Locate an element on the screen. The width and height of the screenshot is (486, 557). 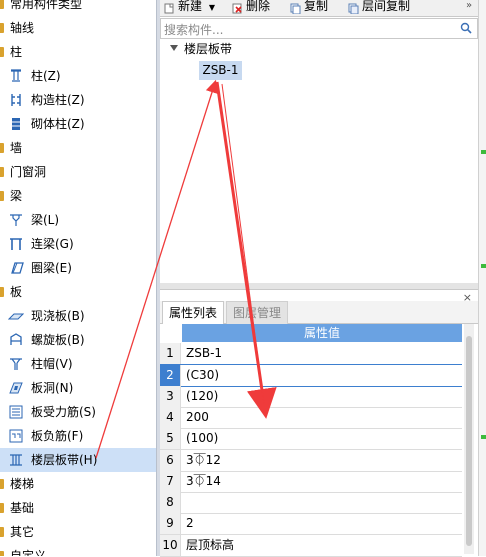
row-number: 6 is located at coordinates (170, 460).